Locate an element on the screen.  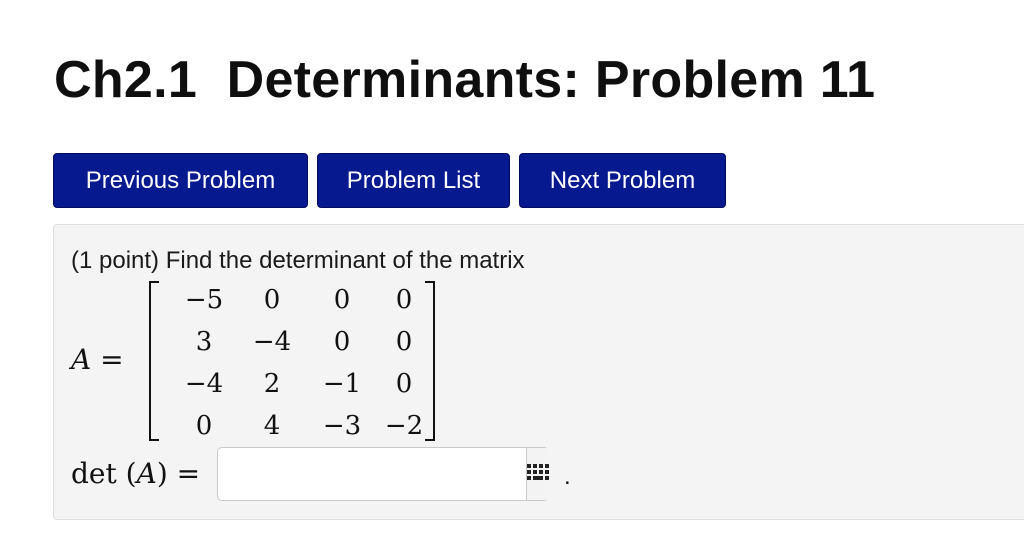
keypad-grid-icon is located at coordinates (538, 472).